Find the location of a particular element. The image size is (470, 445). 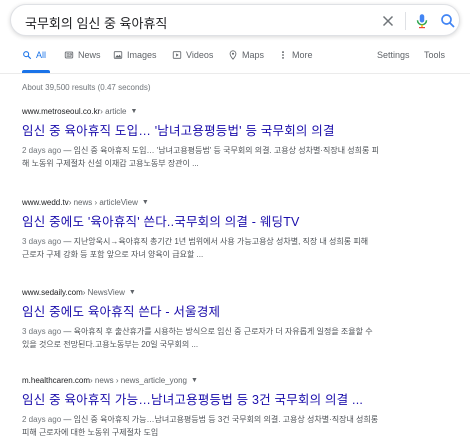

result-domain: www.wedd.tv is located at coordinates (45, 202).